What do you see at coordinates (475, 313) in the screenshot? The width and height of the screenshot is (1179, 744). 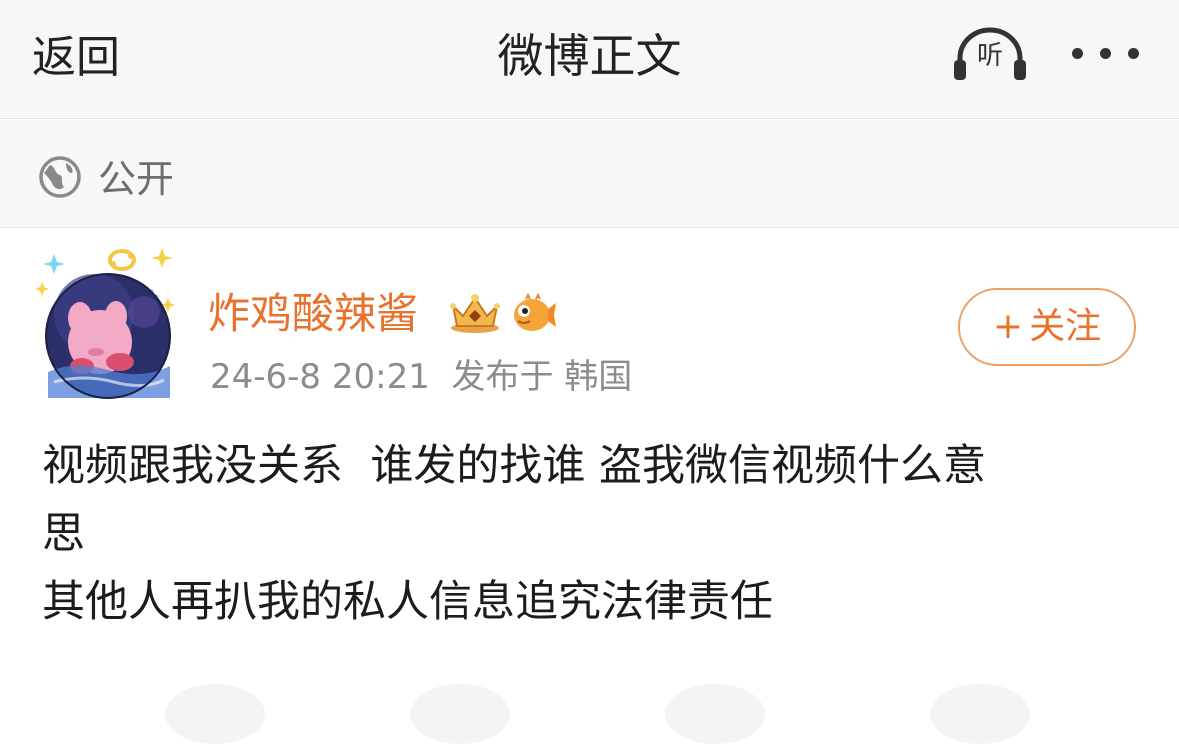 I see `crown-badge-icon` at bounding box center [475, 313].